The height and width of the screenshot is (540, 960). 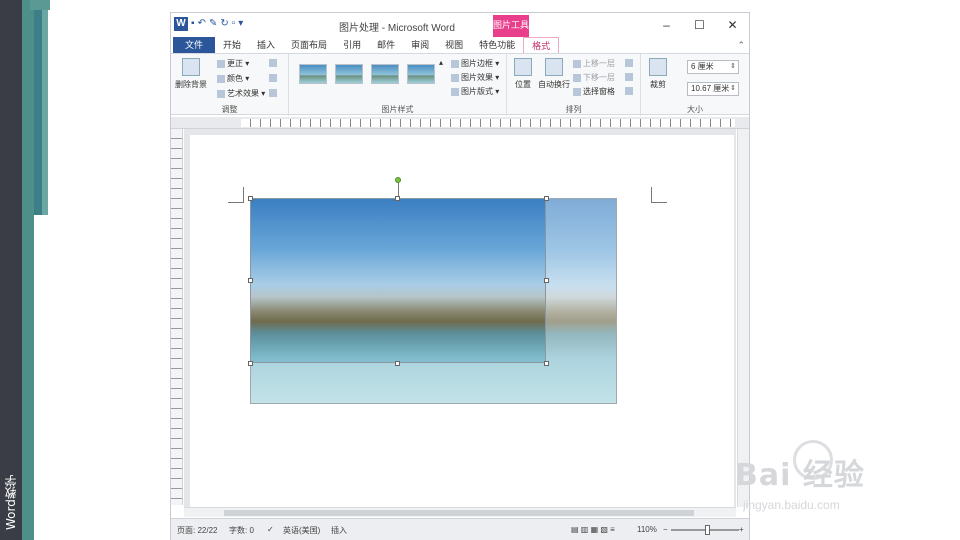 What do you see at coordinates (441, 62) in the screenshot?
I see `style-gallery-scroll-icon: ▴` at bounding box center [441, 62].